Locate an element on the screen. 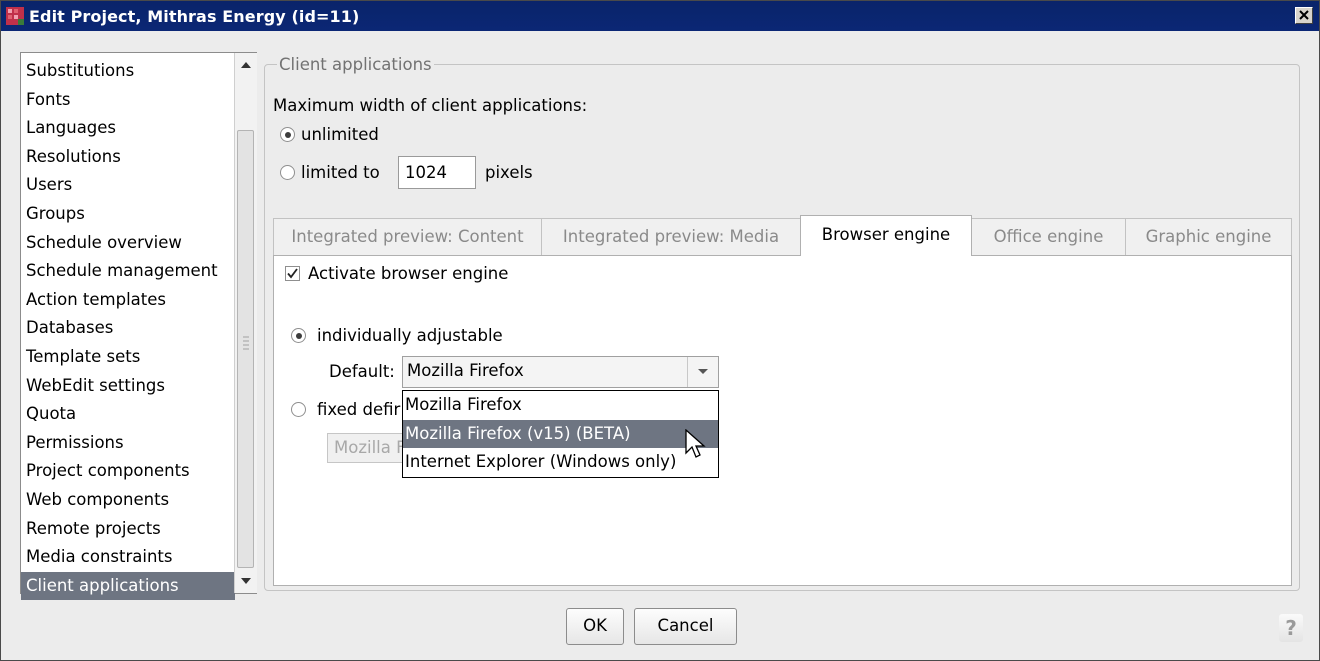 The width and height of the screenshot is (1320, 661). pixels-label: pixels is located at coordinates (509, 172).